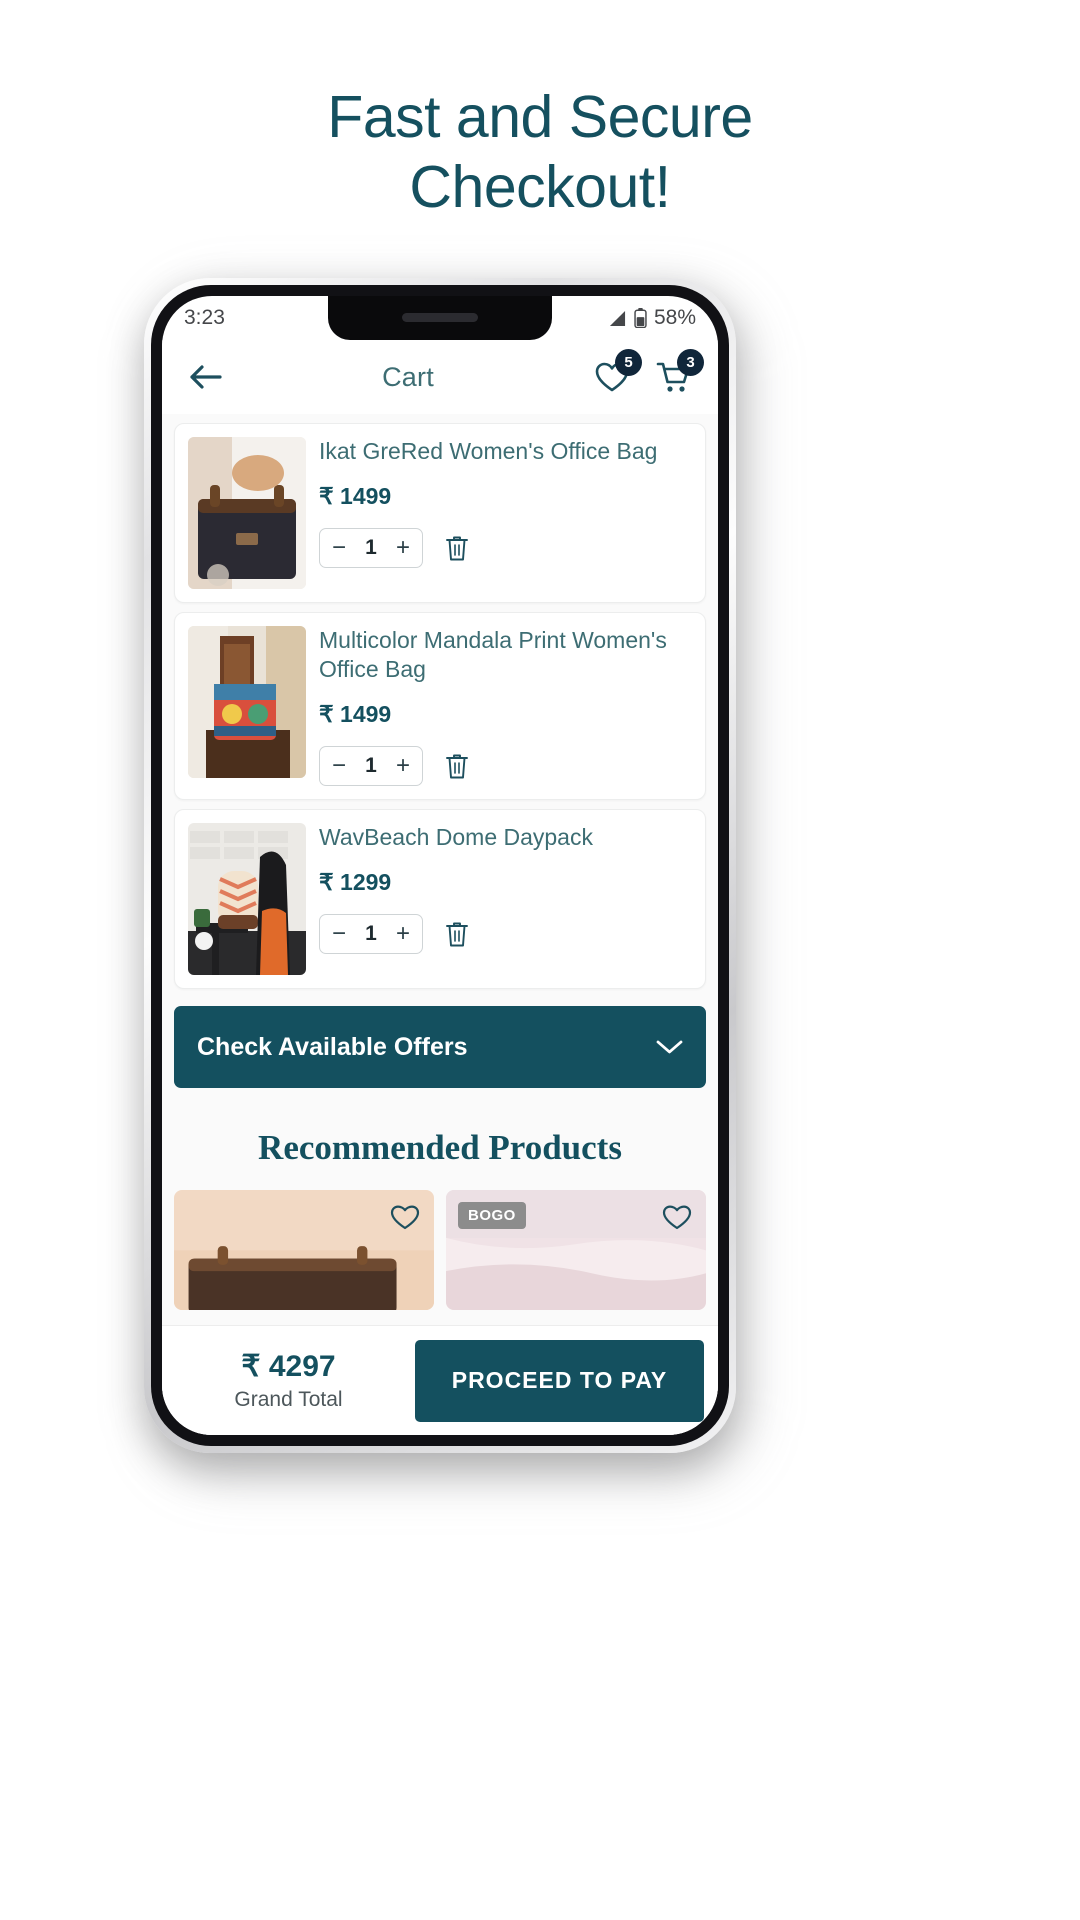  I want to click on multicolor-mandala-office-bag-photo, so click(247, 702).